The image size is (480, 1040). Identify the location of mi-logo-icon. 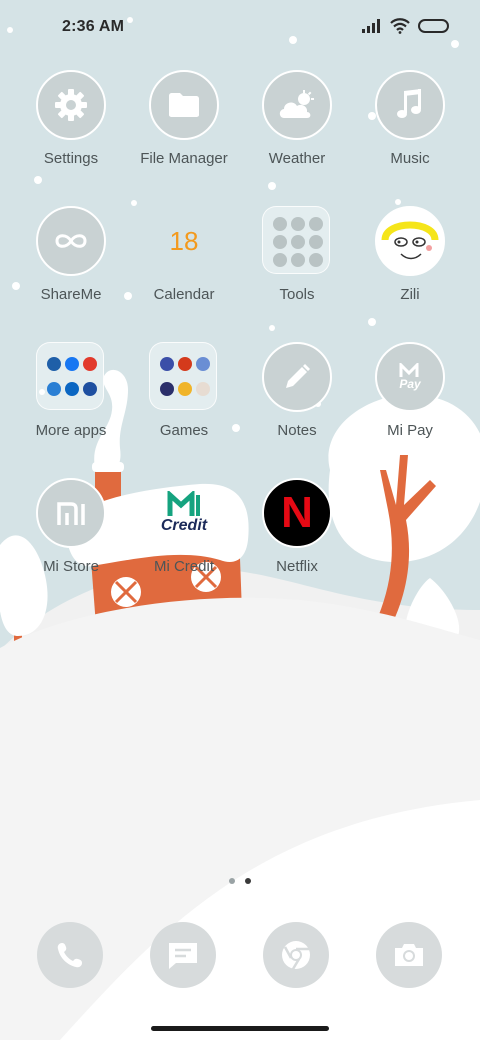
(71, 513).